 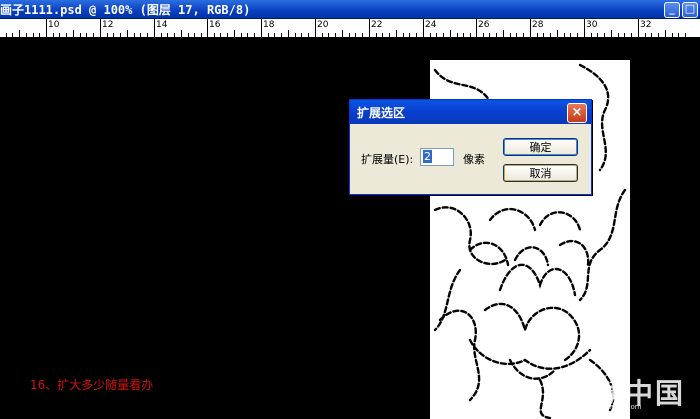 What do you see at coordinates (615, 407) in the screenshot?
I see `watermark-url: bbs.16xx8.com` at bounding box center [615, 407].